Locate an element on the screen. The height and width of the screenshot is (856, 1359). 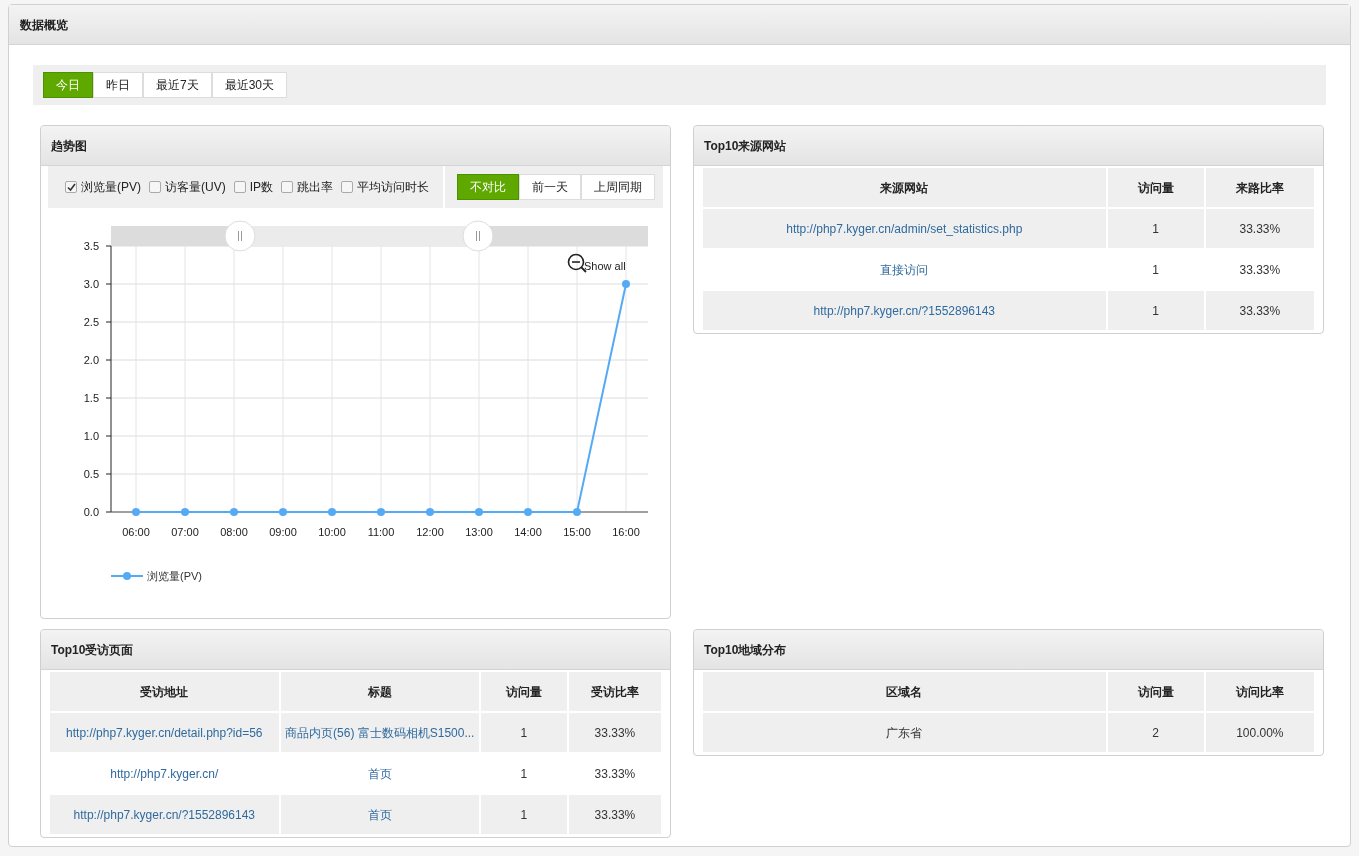
metric-checkbox: 平均访问时长 is located at coordinates (385, 187).